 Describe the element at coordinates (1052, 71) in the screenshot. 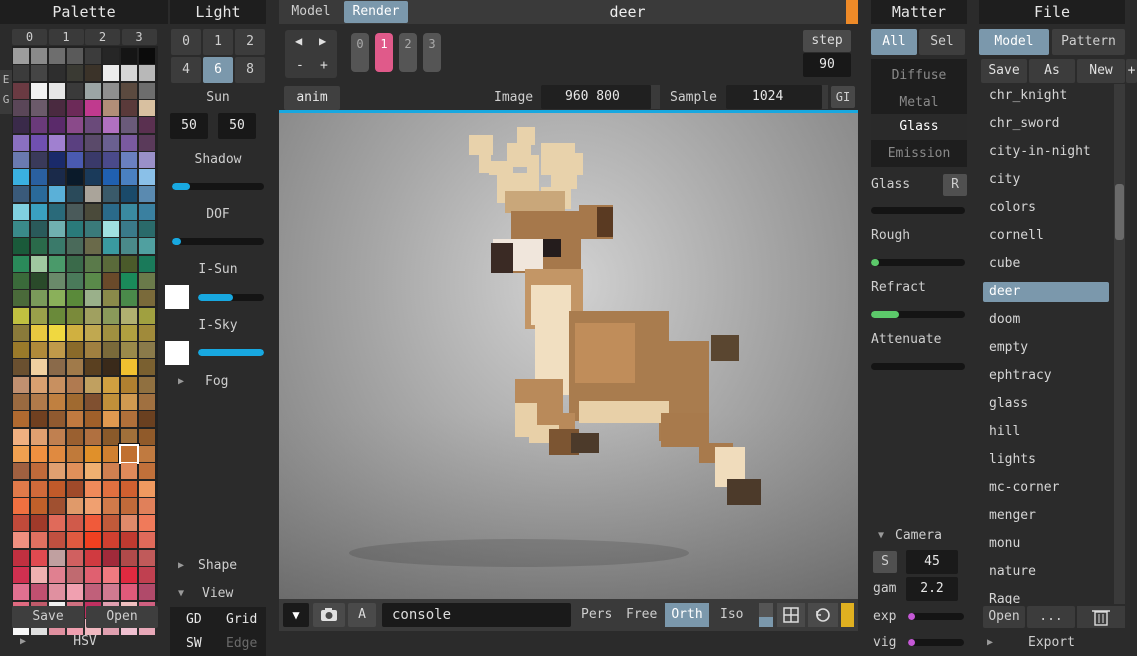

I see `file-save-as-button: As` at that location.